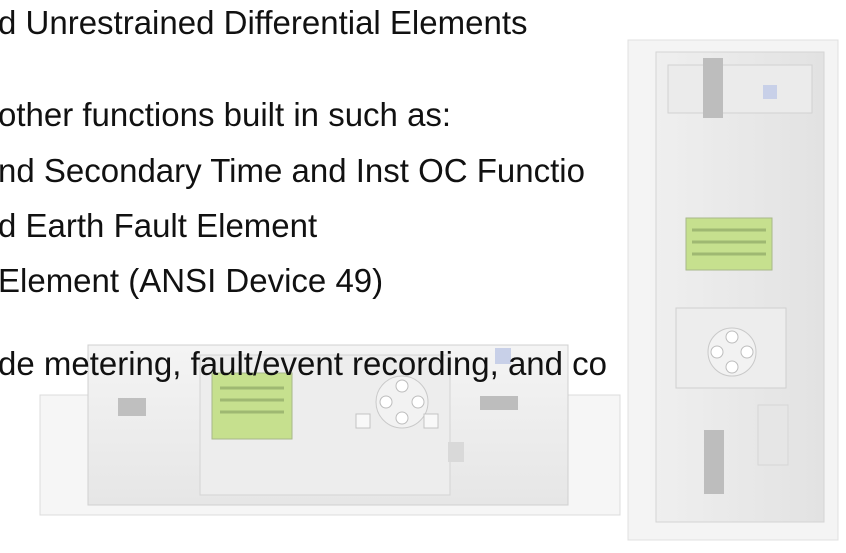 The width and height of the screenshot is (846, 553). What do you see at coordinates (226, 114) in the screenshot?
I see `bullet-line-other-functions: other functions built in such as:` at bounding box center [226, 114].